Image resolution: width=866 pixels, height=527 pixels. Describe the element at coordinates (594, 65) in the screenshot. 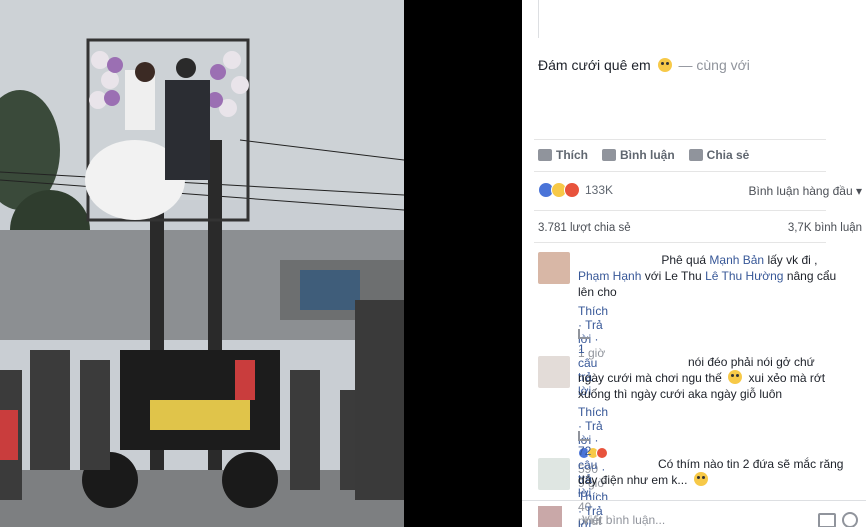

I see `caption-text: Đám cưới quê em` at that location.